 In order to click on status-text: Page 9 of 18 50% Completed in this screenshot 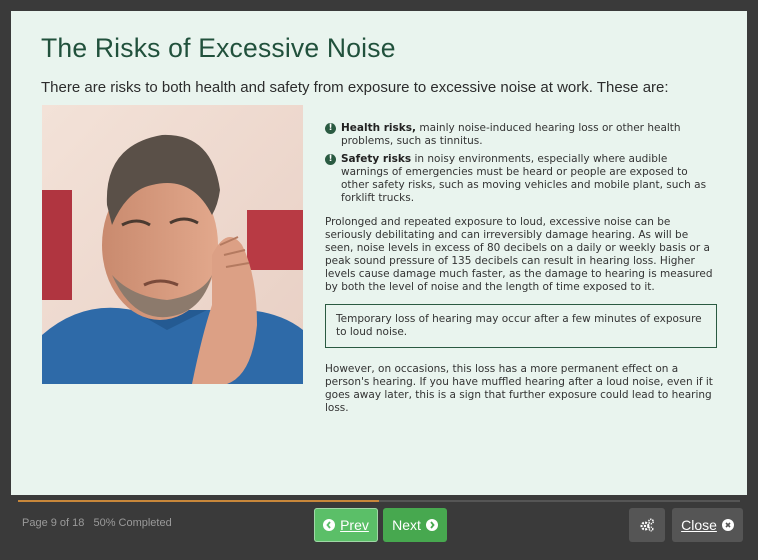, I will do `click(97, 523)`.